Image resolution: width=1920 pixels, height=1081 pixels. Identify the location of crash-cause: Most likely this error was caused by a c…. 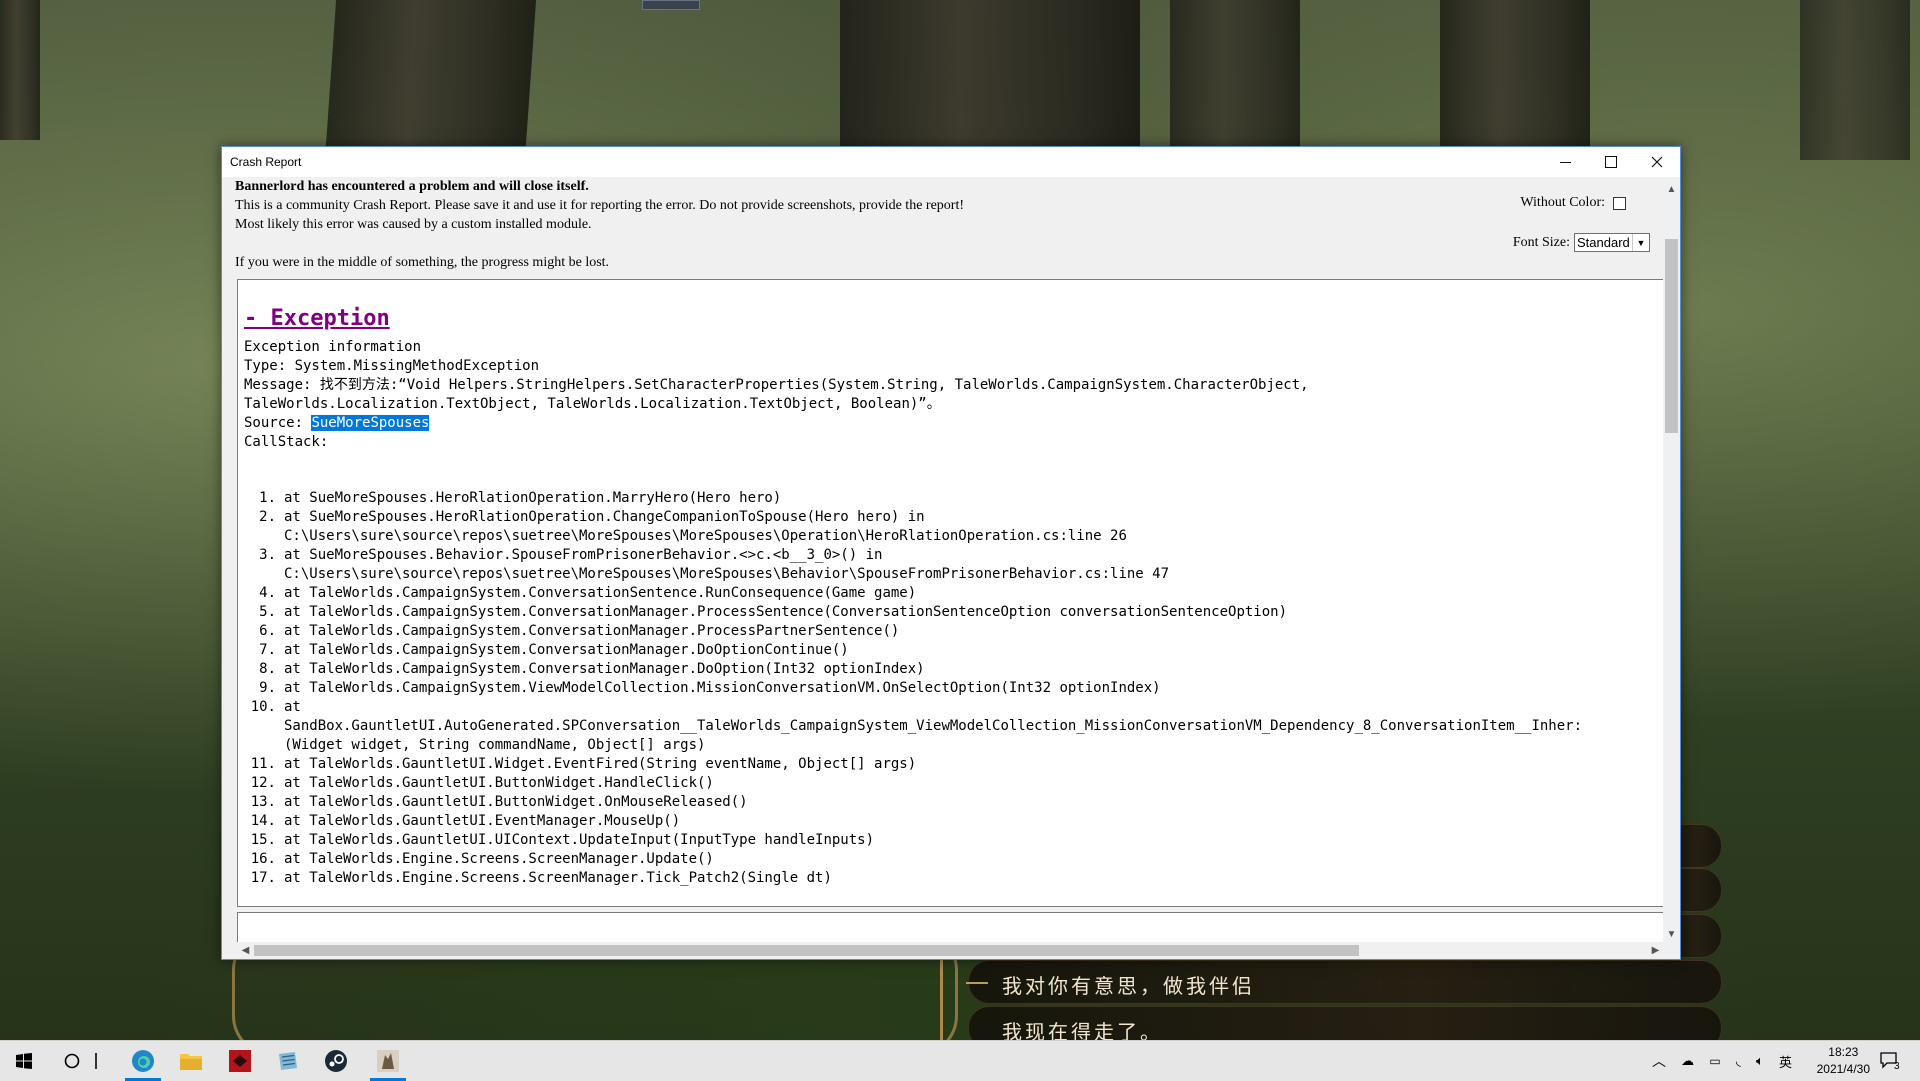
(413, 224).